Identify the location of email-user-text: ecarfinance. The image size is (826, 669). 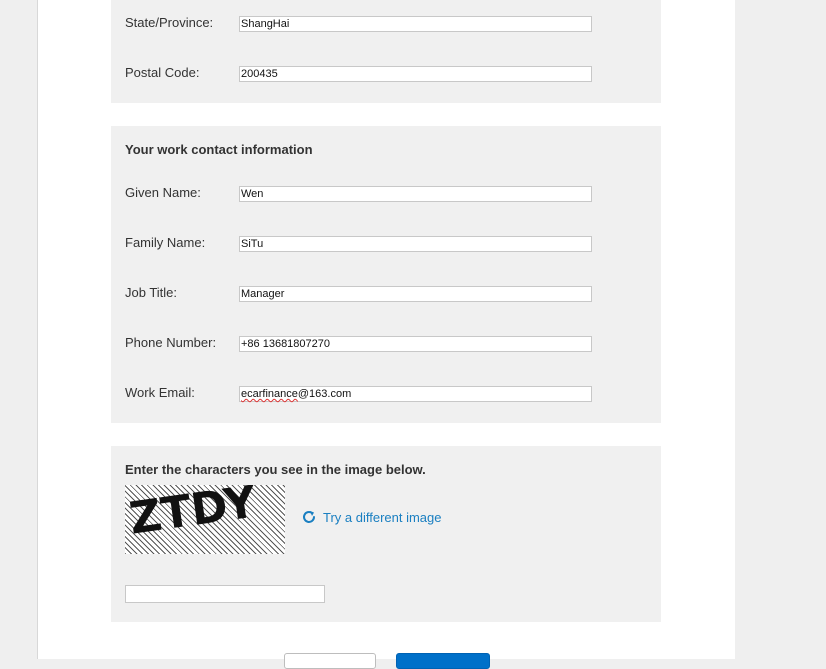
(269, 394).